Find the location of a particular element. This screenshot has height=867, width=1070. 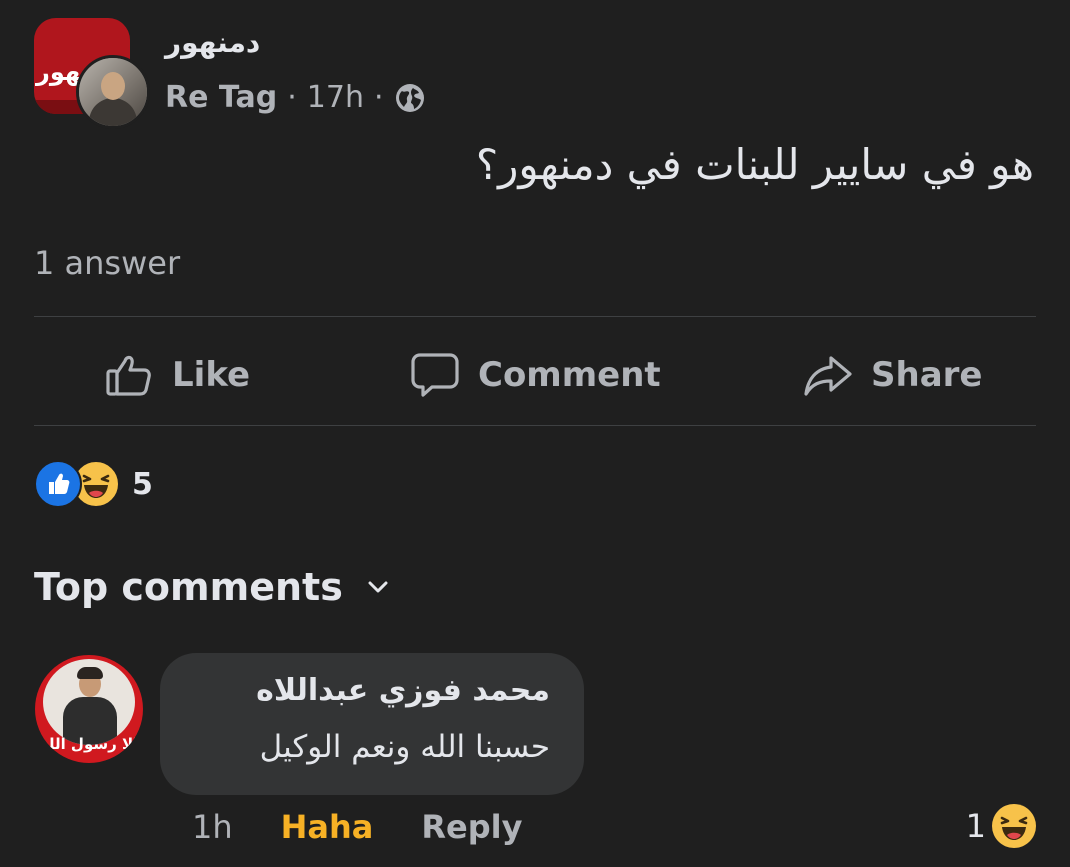

comment-reaction-count: 1 is located at coordinates (975, 826).